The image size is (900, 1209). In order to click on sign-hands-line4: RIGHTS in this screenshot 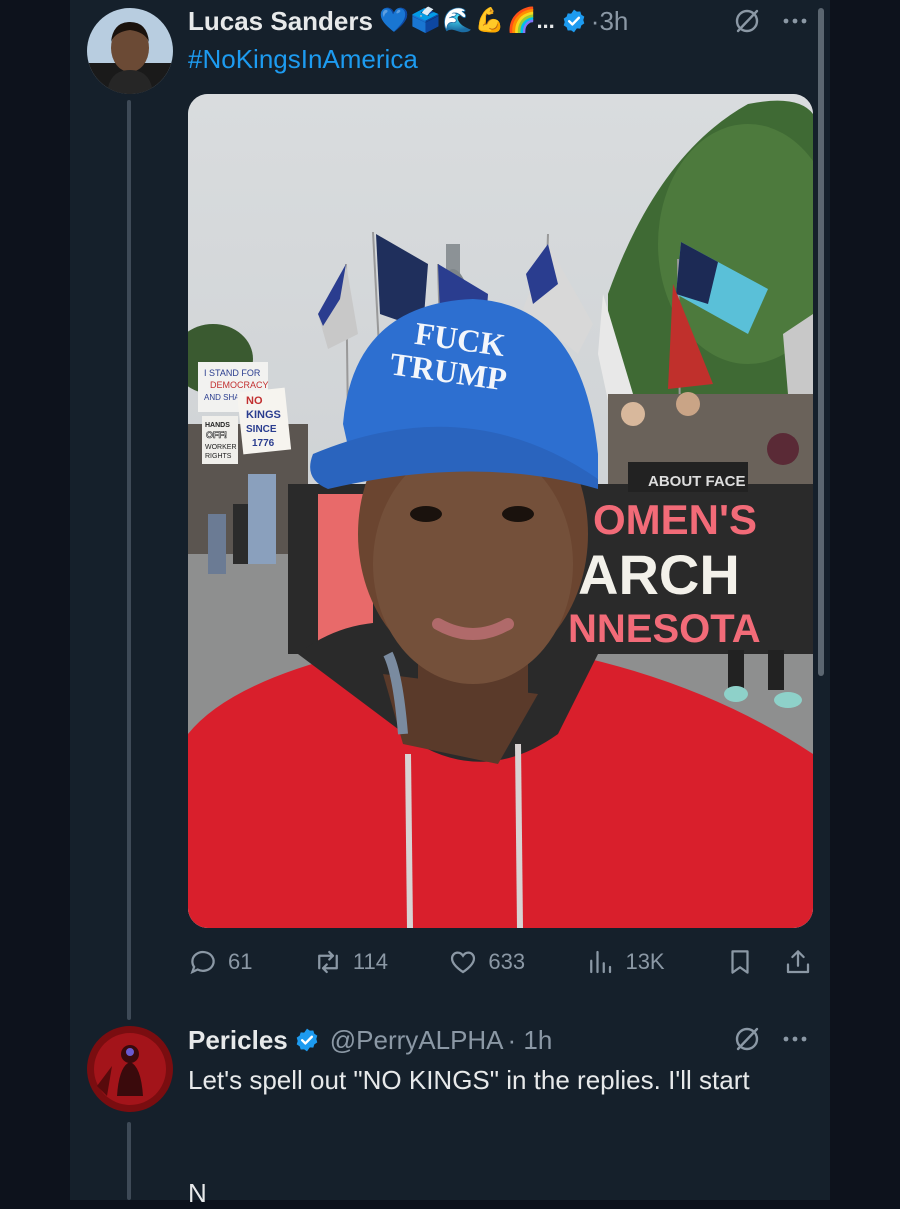, I will do `click(218, 456)`.